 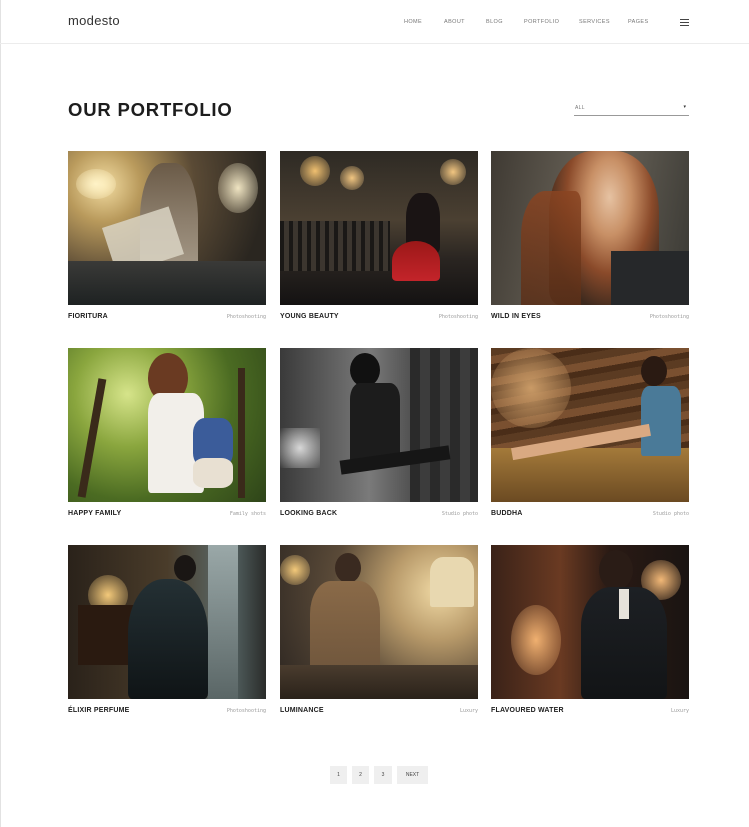 I want to click on portfolio-item: WILD IN EYES Photoshooting, so click(x=590, y=235).